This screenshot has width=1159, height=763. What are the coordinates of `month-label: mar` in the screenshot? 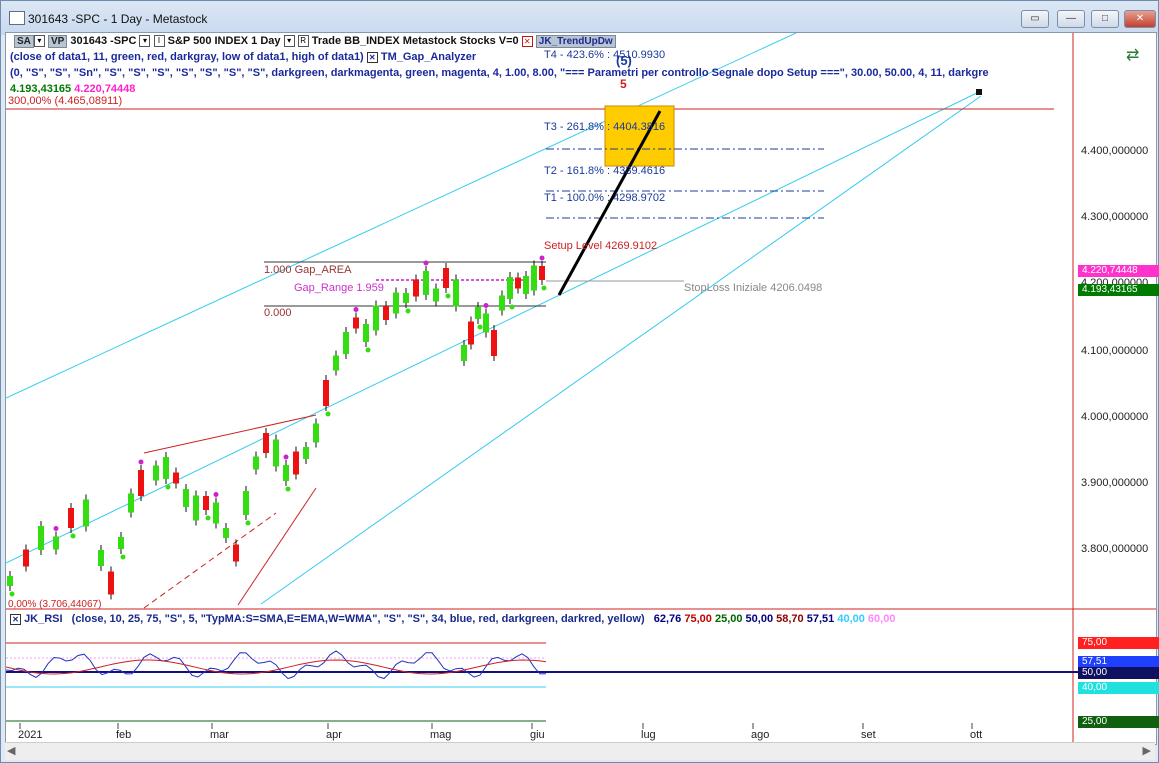 It's located at (219, 735).